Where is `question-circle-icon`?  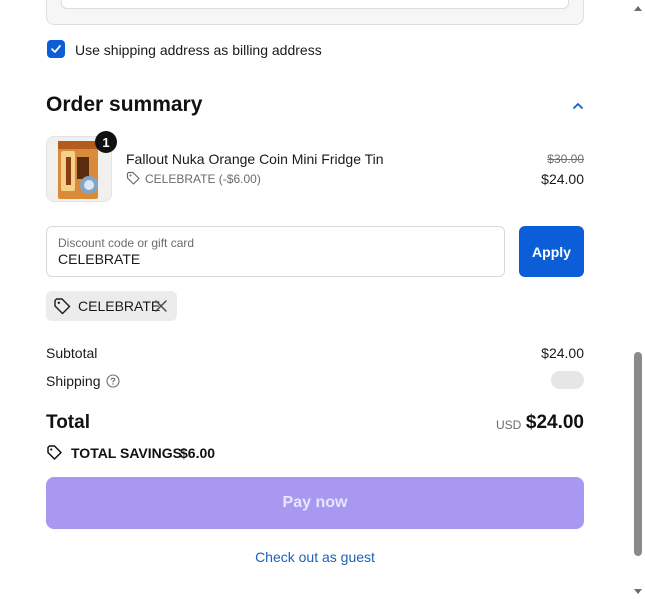
question-circle-icon is located at coordinates (113, 381).